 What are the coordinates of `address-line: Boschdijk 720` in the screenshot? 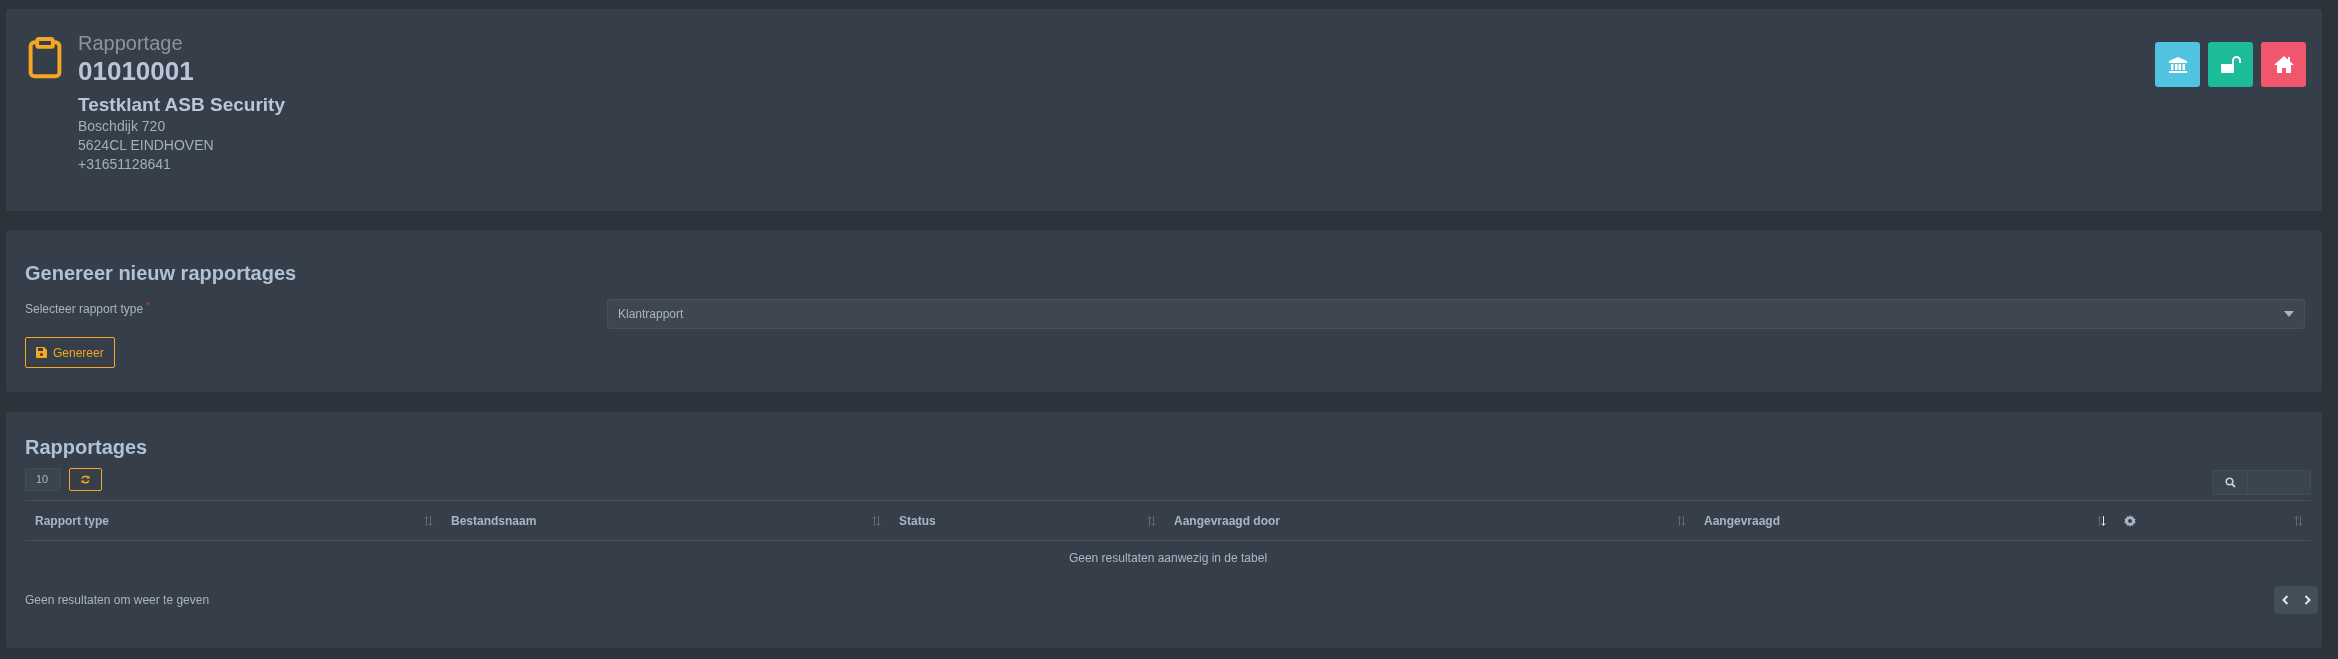 It's located at (122, 126).